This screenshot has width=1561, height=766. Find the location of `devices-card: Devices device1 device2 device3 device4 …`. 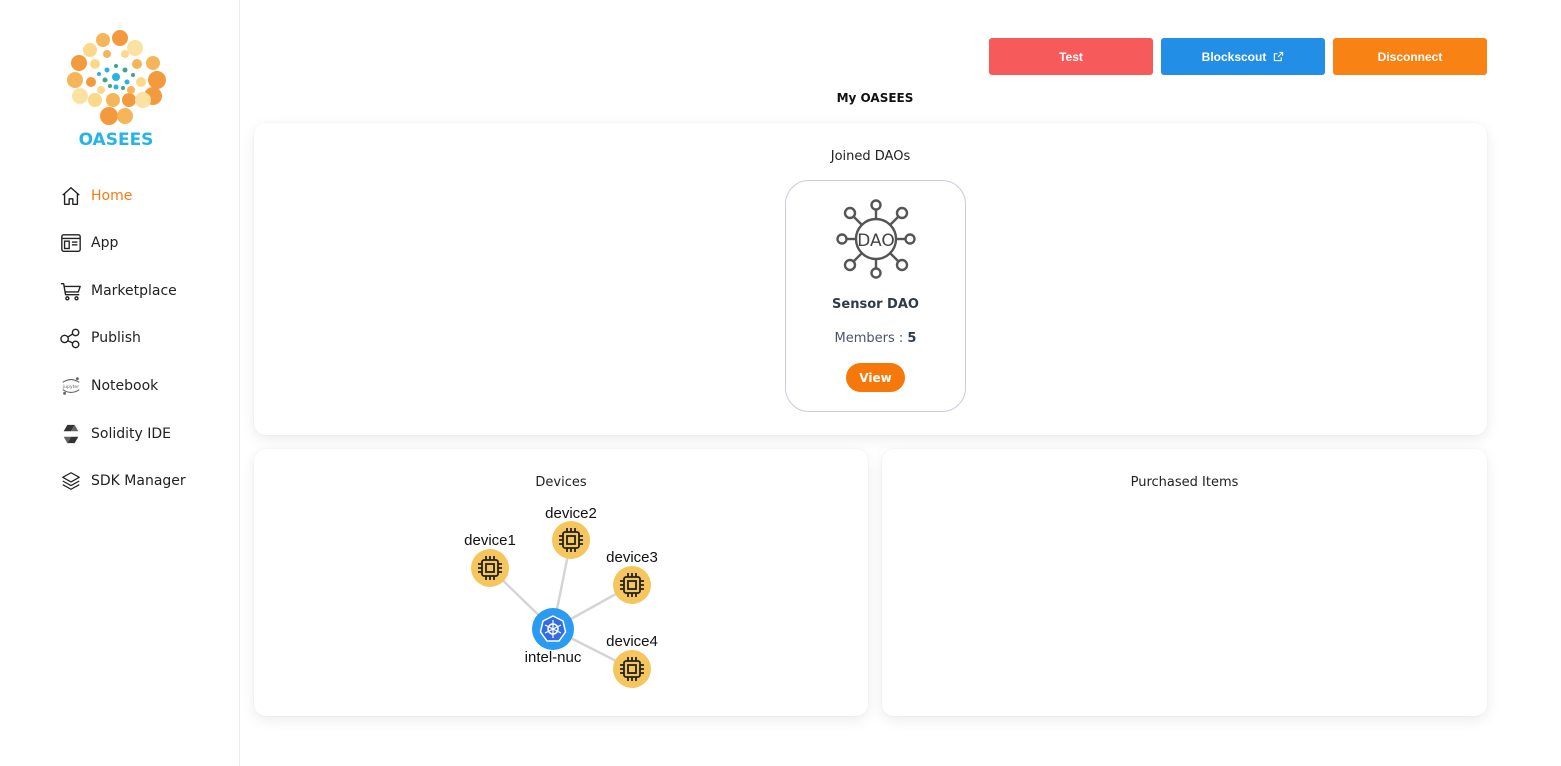

devices-card: Devices device1 device2 device3 device4 … is located at coordinates (561, 582).